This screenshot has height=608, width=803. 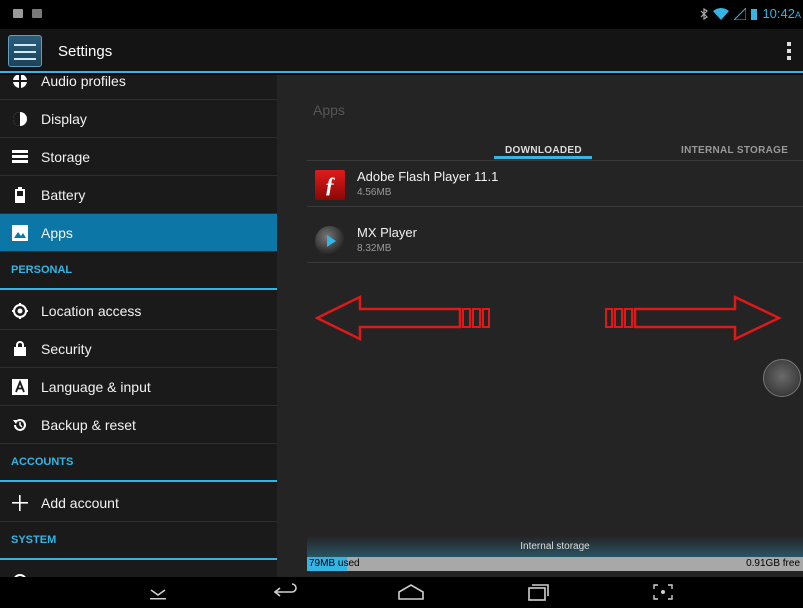 I want to click on storage-bar: 79MB used 0.91GB free, so click(x=555, y=564).